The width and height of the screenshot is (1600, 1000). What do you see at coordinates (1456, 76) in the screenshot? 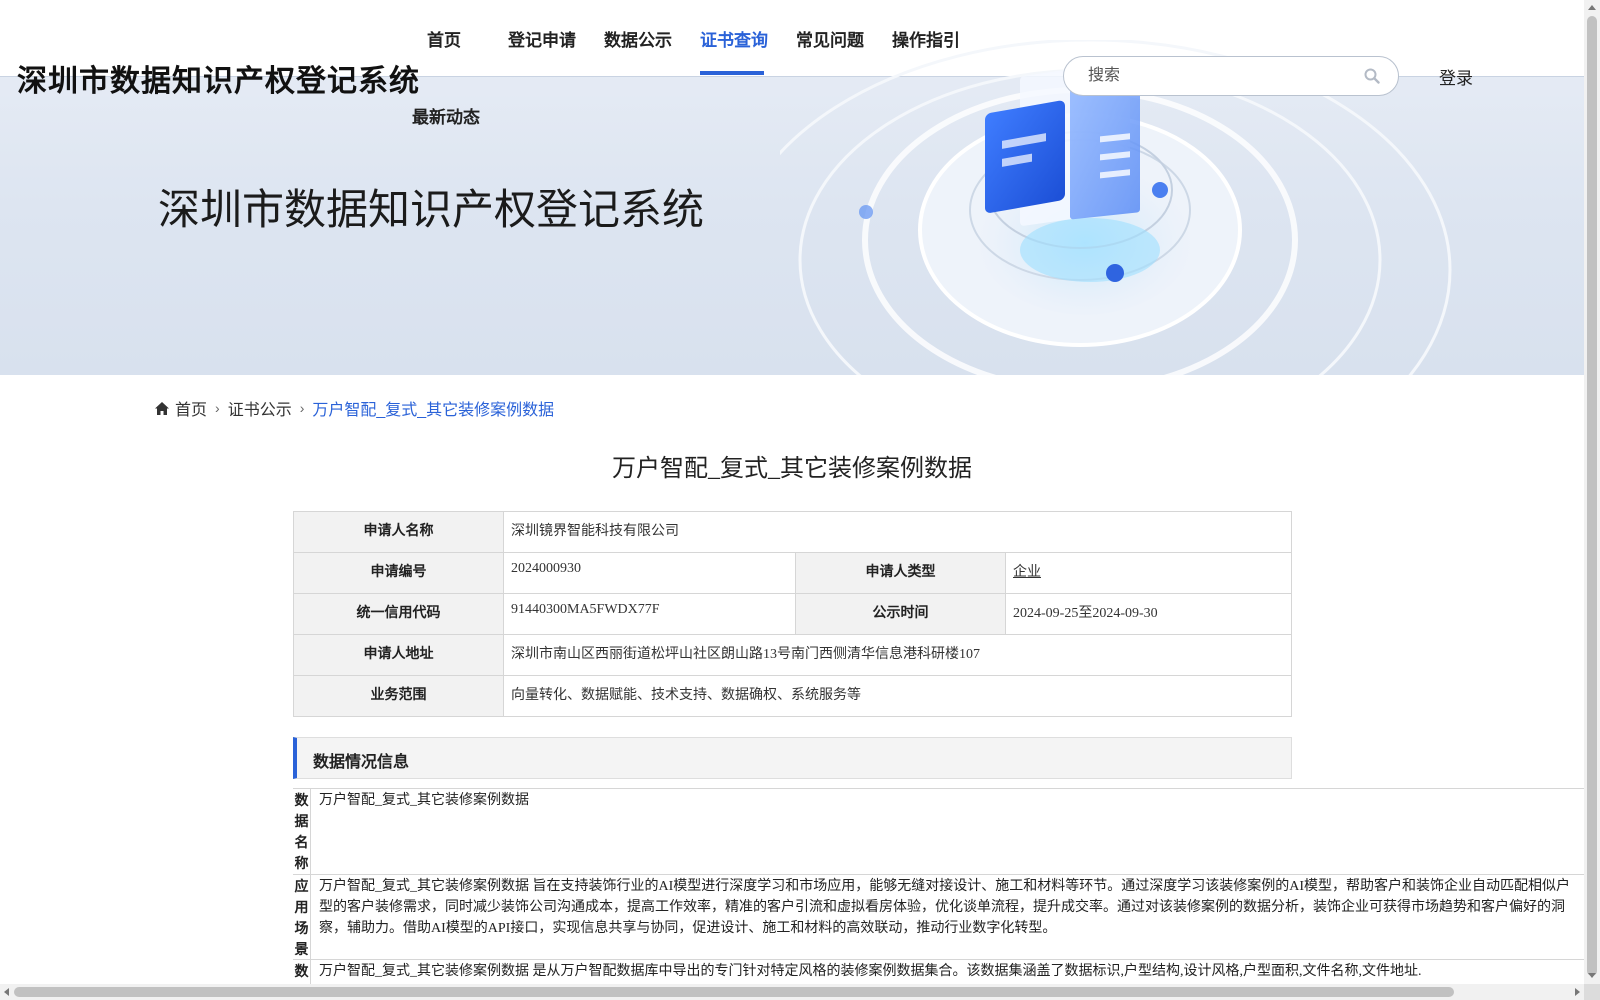
I see `login-link: 登录` at bounding box center [1456, 76].